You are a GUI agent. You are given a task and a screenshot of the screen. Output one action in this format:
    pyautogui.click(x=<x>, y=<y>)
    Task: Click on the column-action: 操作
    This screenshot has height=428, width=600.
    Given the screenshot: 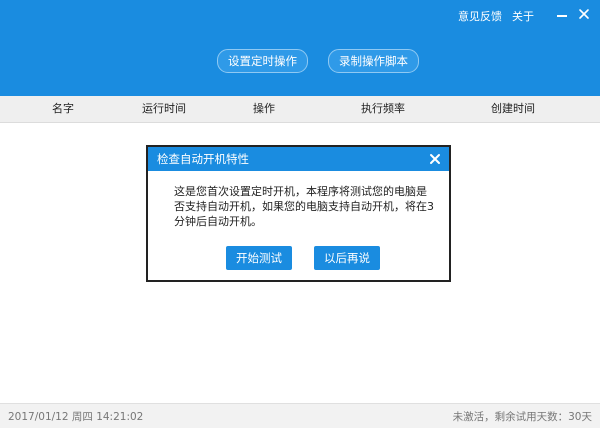 What is the action you would take?
    pyautogui.click(x=264, y=109)
    